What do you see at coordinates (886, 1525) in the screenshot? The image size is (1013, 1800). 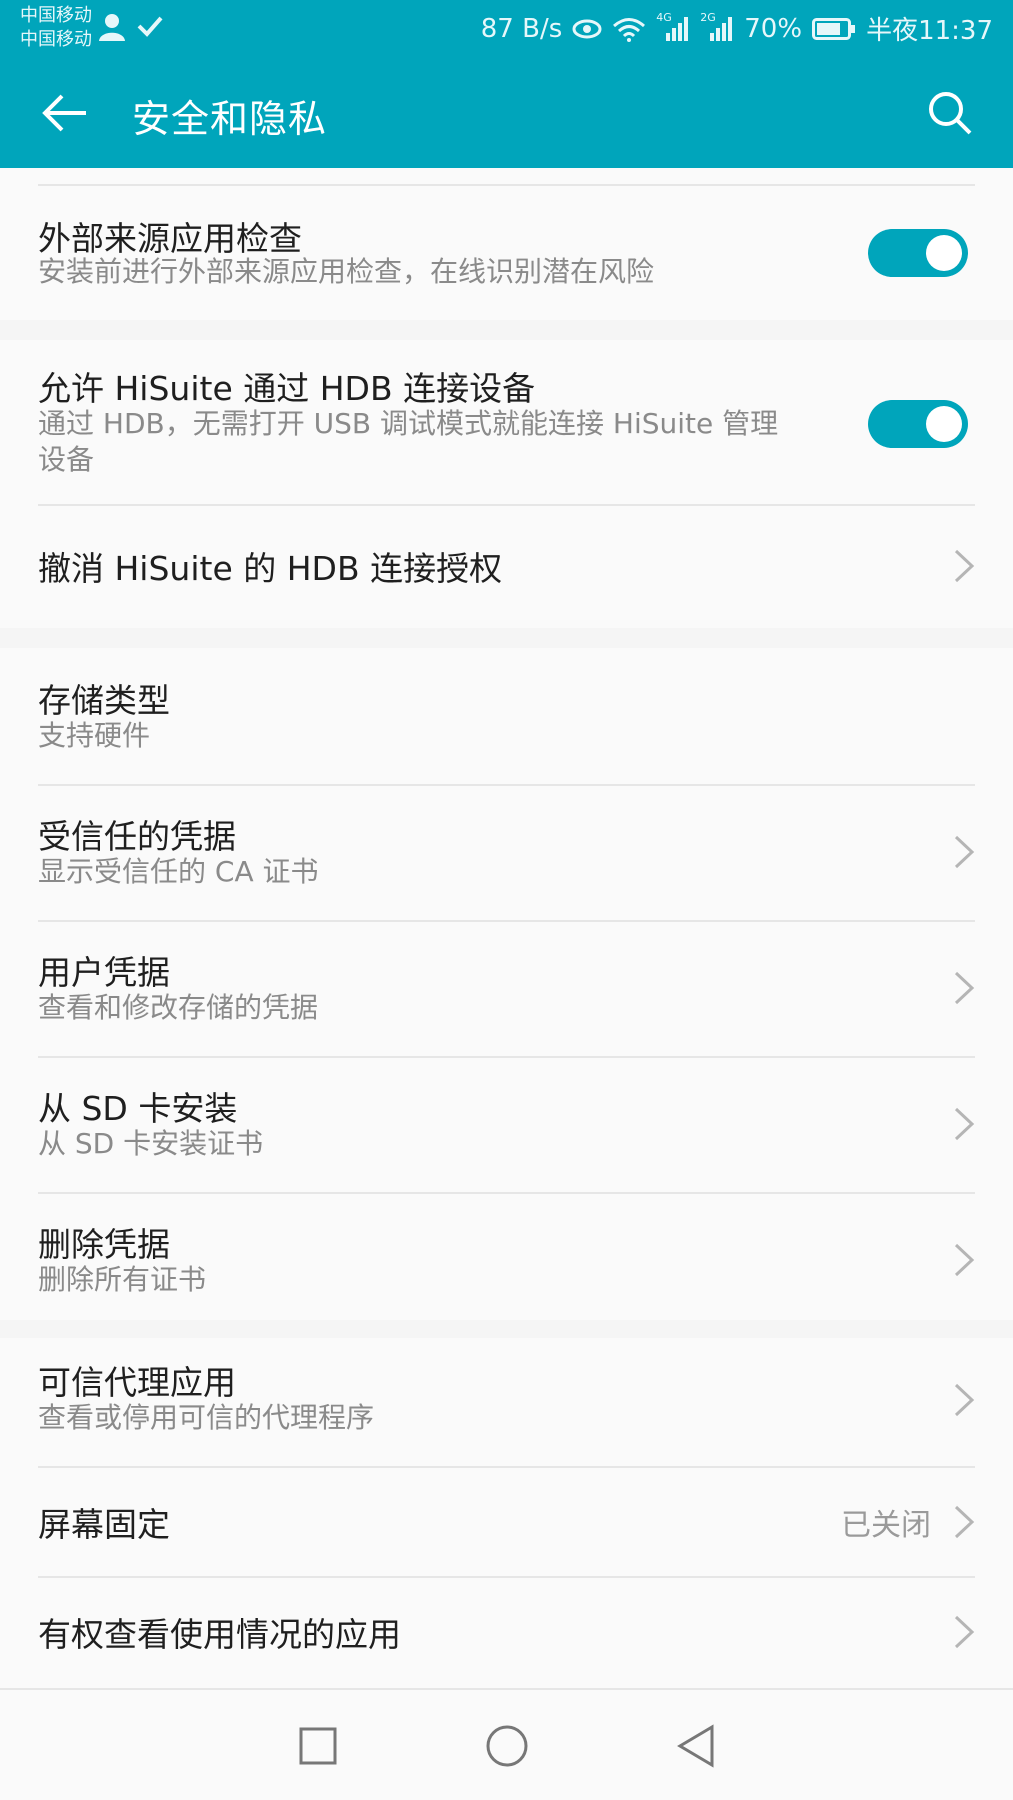 I see `screen-pinning-value: 已关闭` at bounding box center [886, 1525].